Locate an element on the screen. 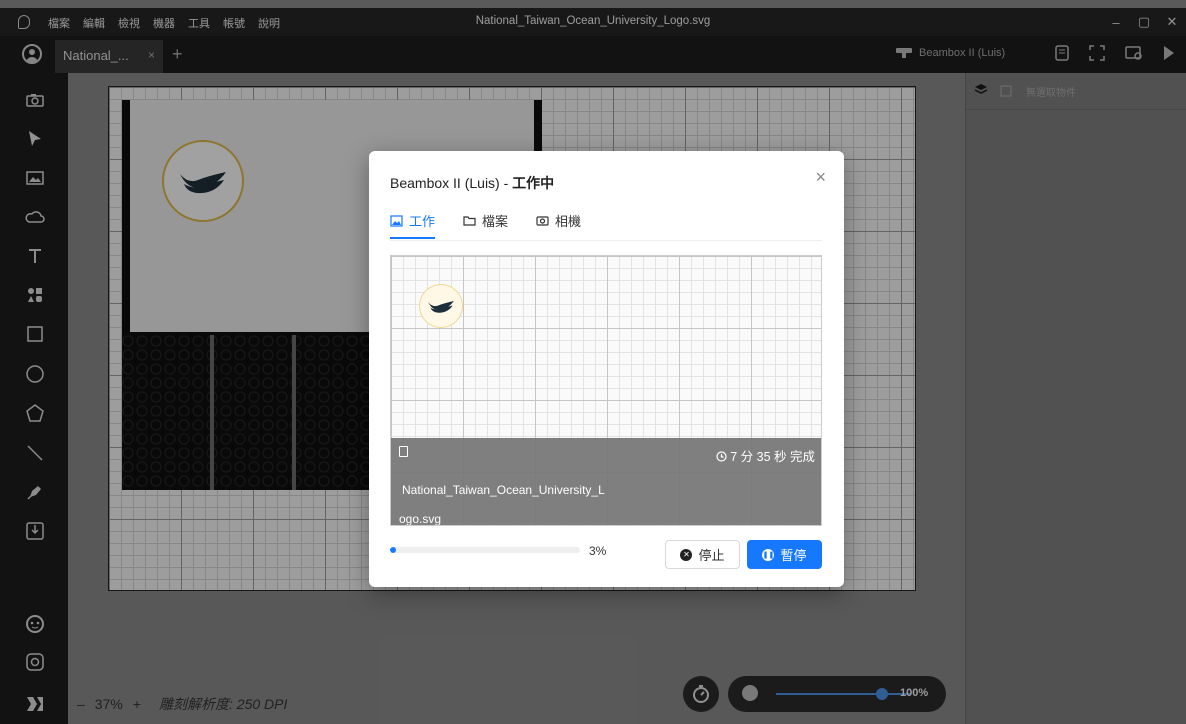  pause-icon: ❚❚ is located at coordinates (768, 554).